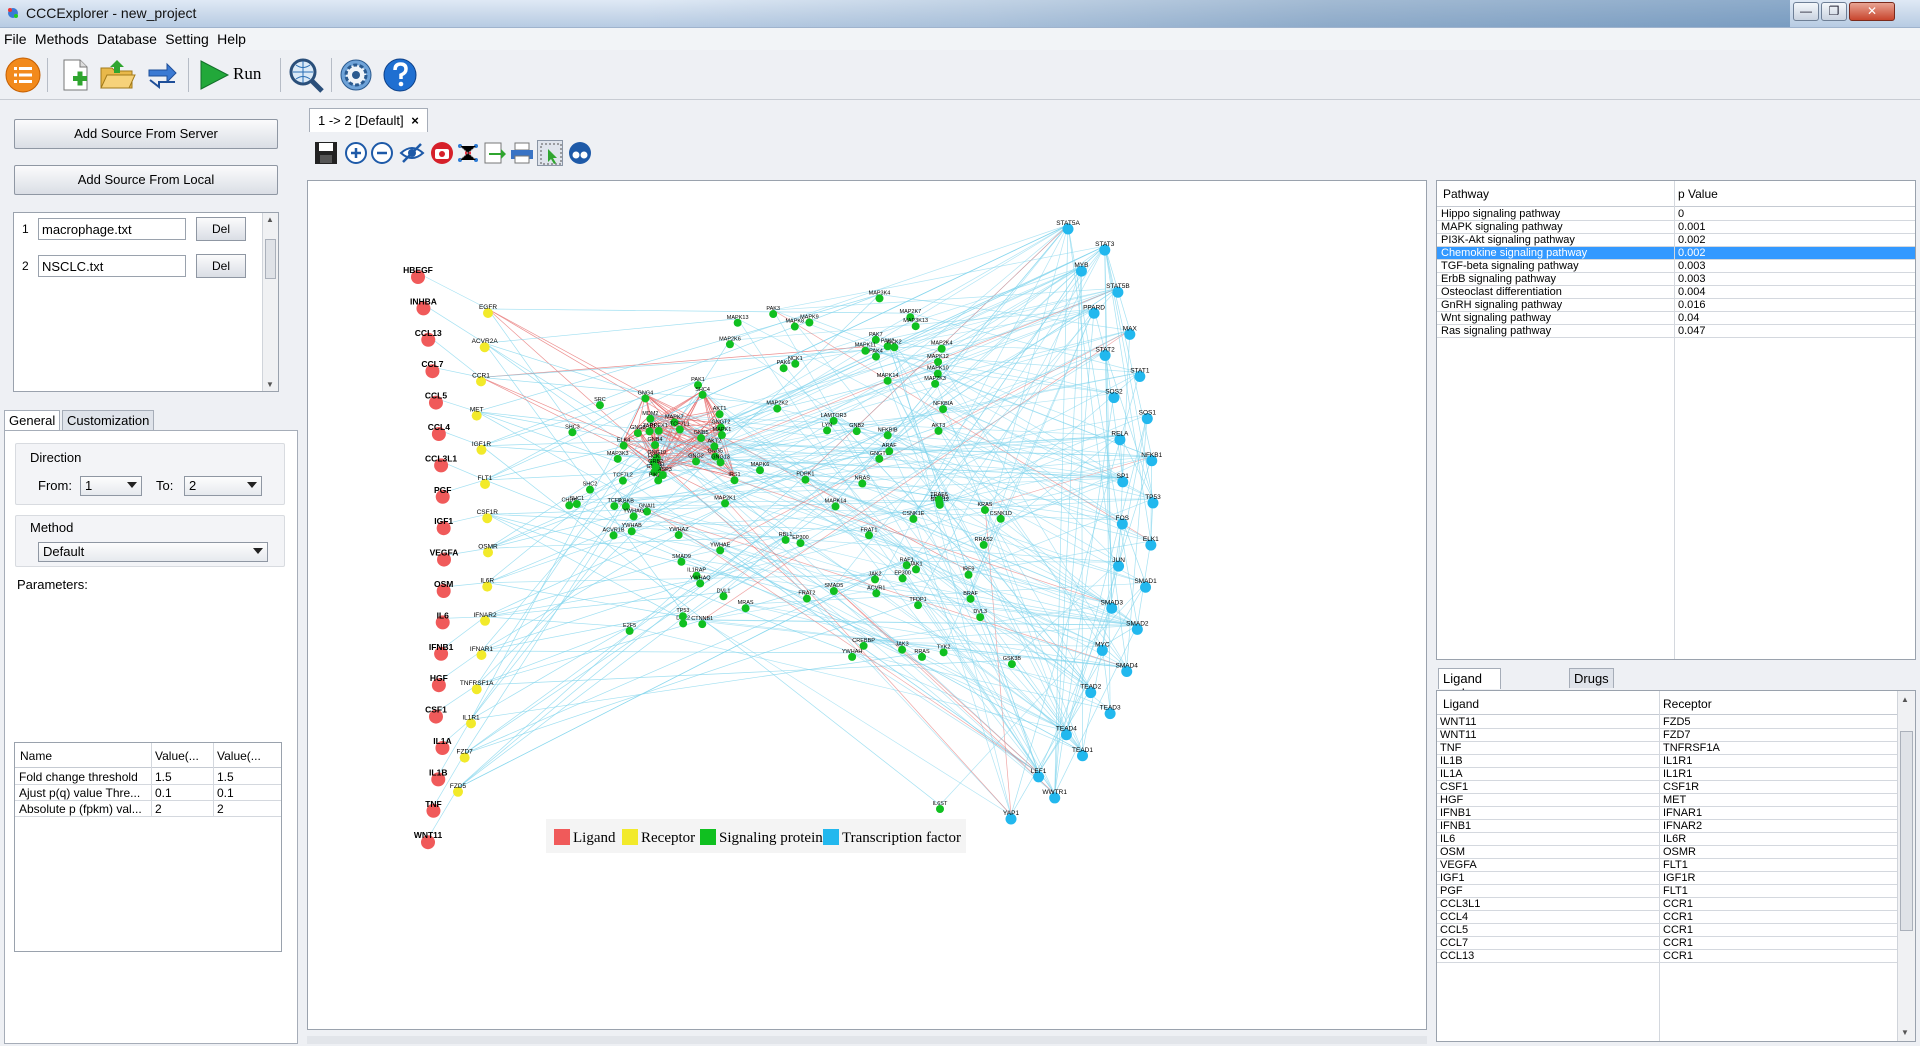 This screenshot has width=1920, height=1046. I want to click on signaling-node: LYN, so click(827, 428).